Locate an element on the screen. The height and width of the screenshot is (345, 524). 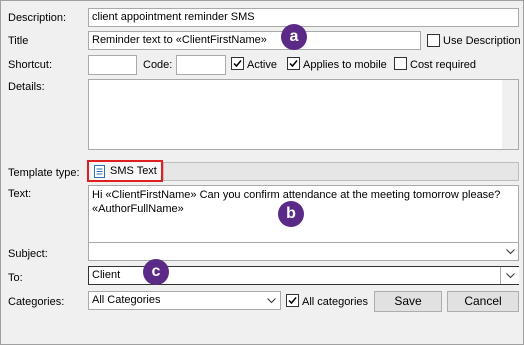
code-label: Code: is located at coordinates (158, 65).